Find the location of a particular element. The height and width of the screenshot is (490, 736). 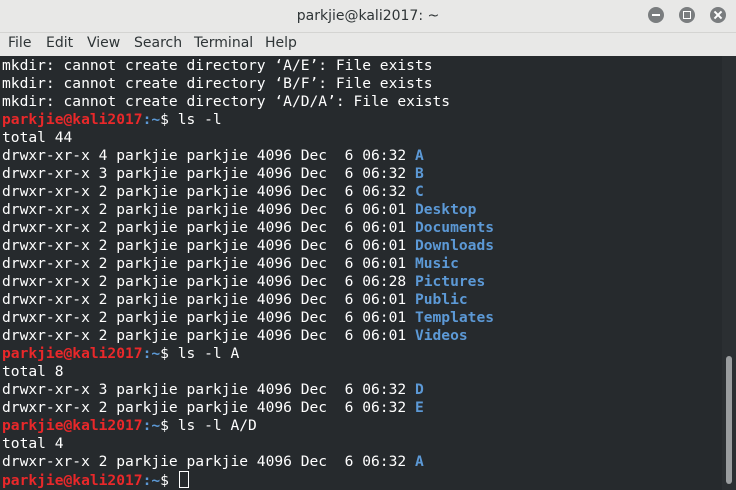

directory-name: Public is located at coordinates (441, 299).